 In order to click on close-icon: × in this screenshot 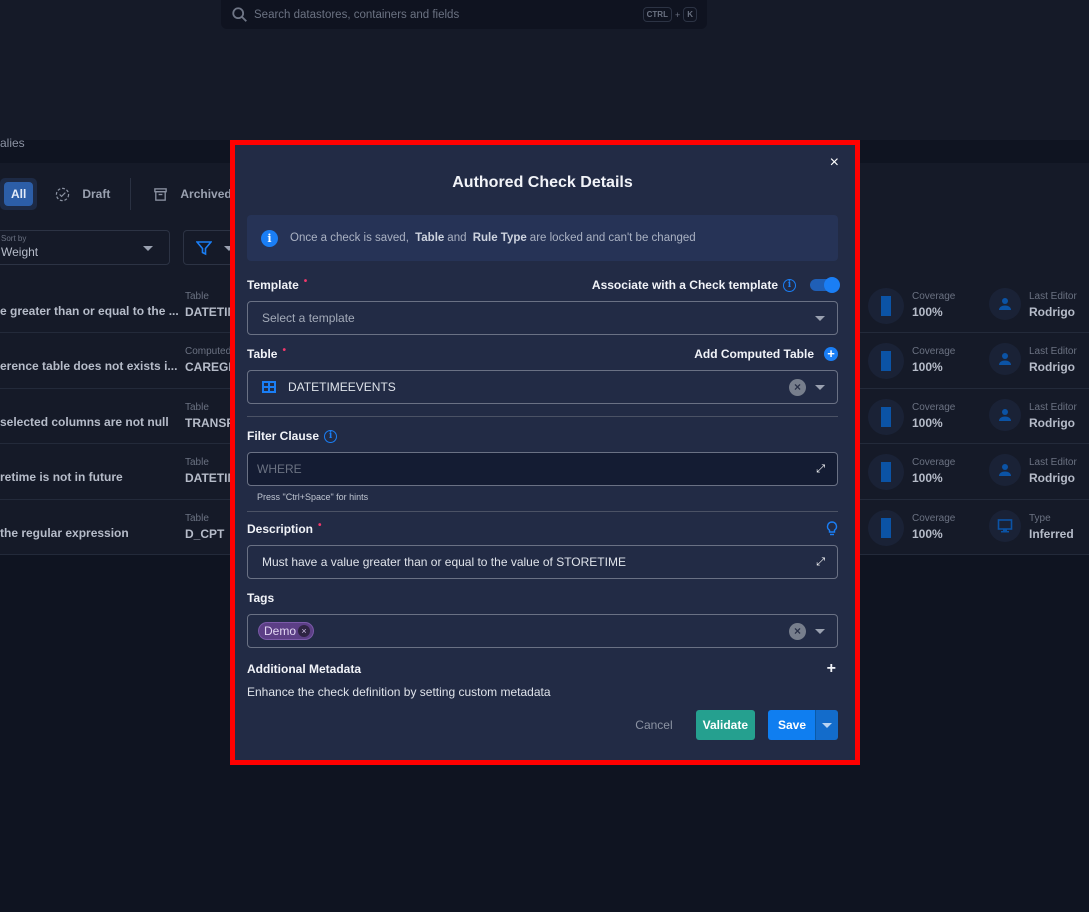, I will do `click(834, 163)`.